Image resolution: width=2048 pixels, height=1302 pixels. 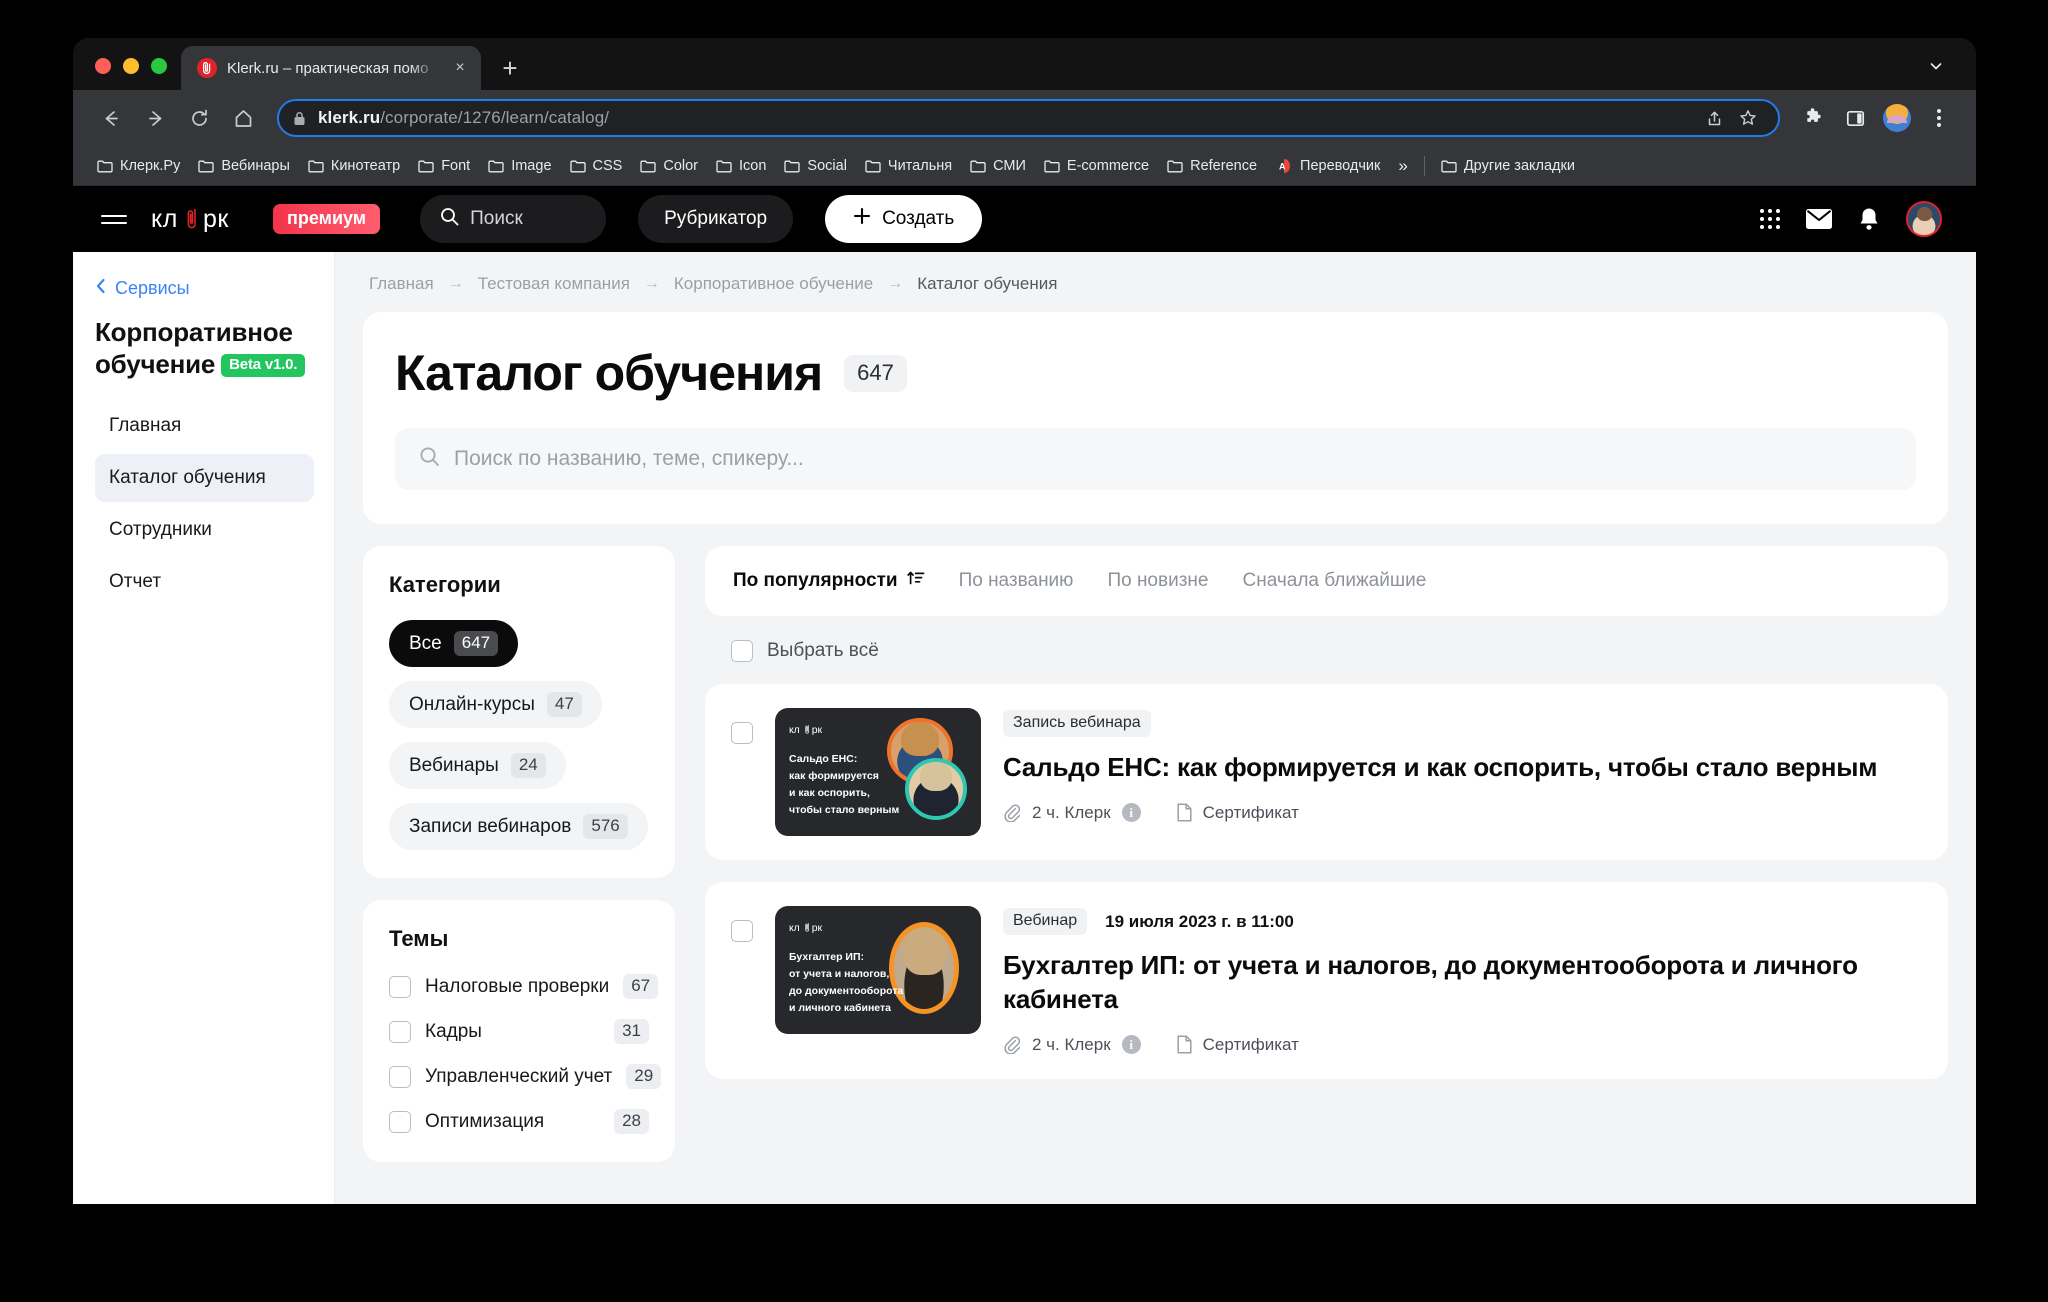 What do you see at coordinates (1897, 118) in the screenshot?
I see `profile-avatar` at bounding box center [1897, 118].